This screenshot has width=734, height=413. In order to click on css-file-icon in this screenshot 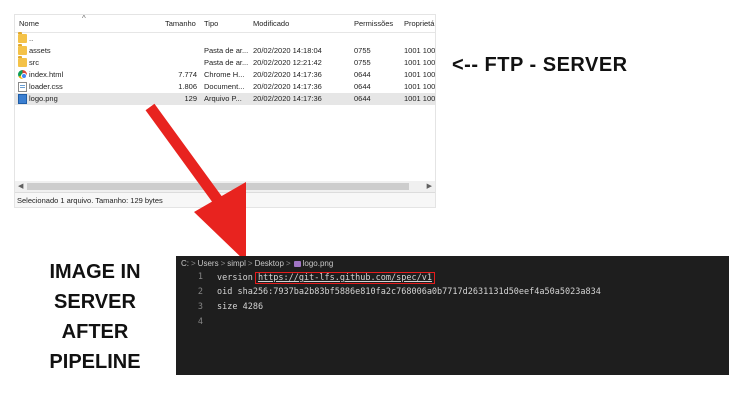, I will do `click(22, 87)`.